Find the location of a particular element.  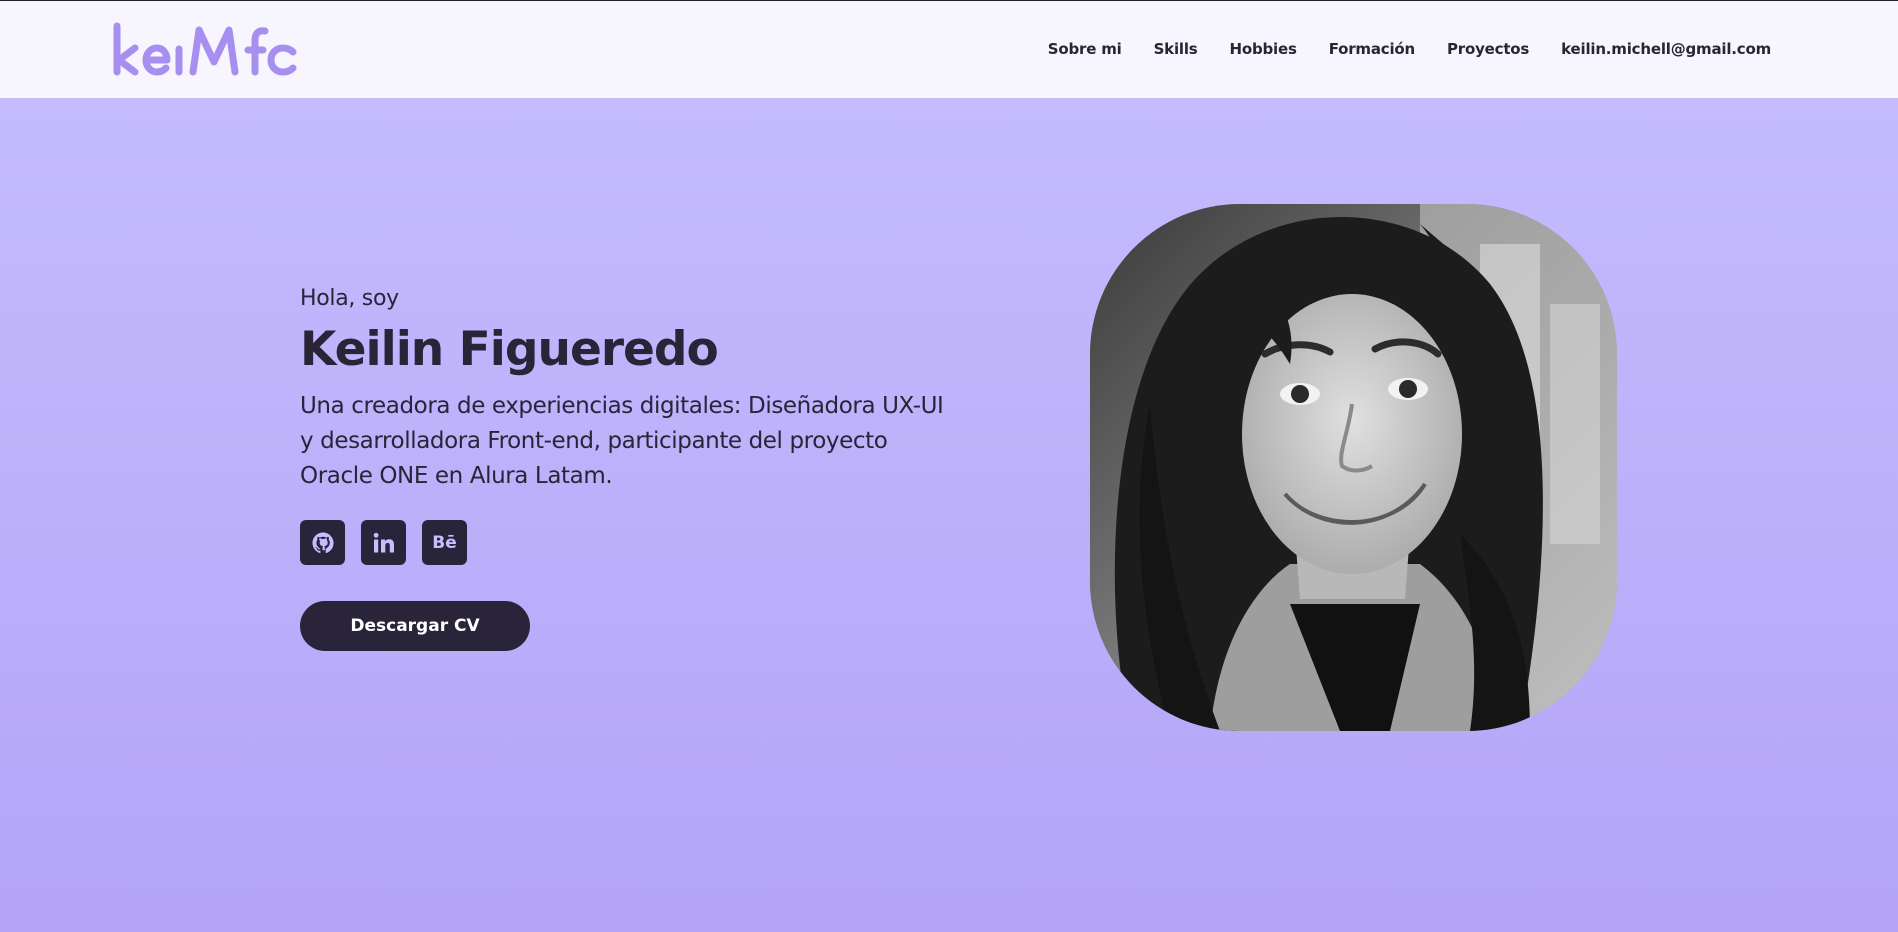

hero-name: Keilin Figueredo is located at coordinates (509, 349).